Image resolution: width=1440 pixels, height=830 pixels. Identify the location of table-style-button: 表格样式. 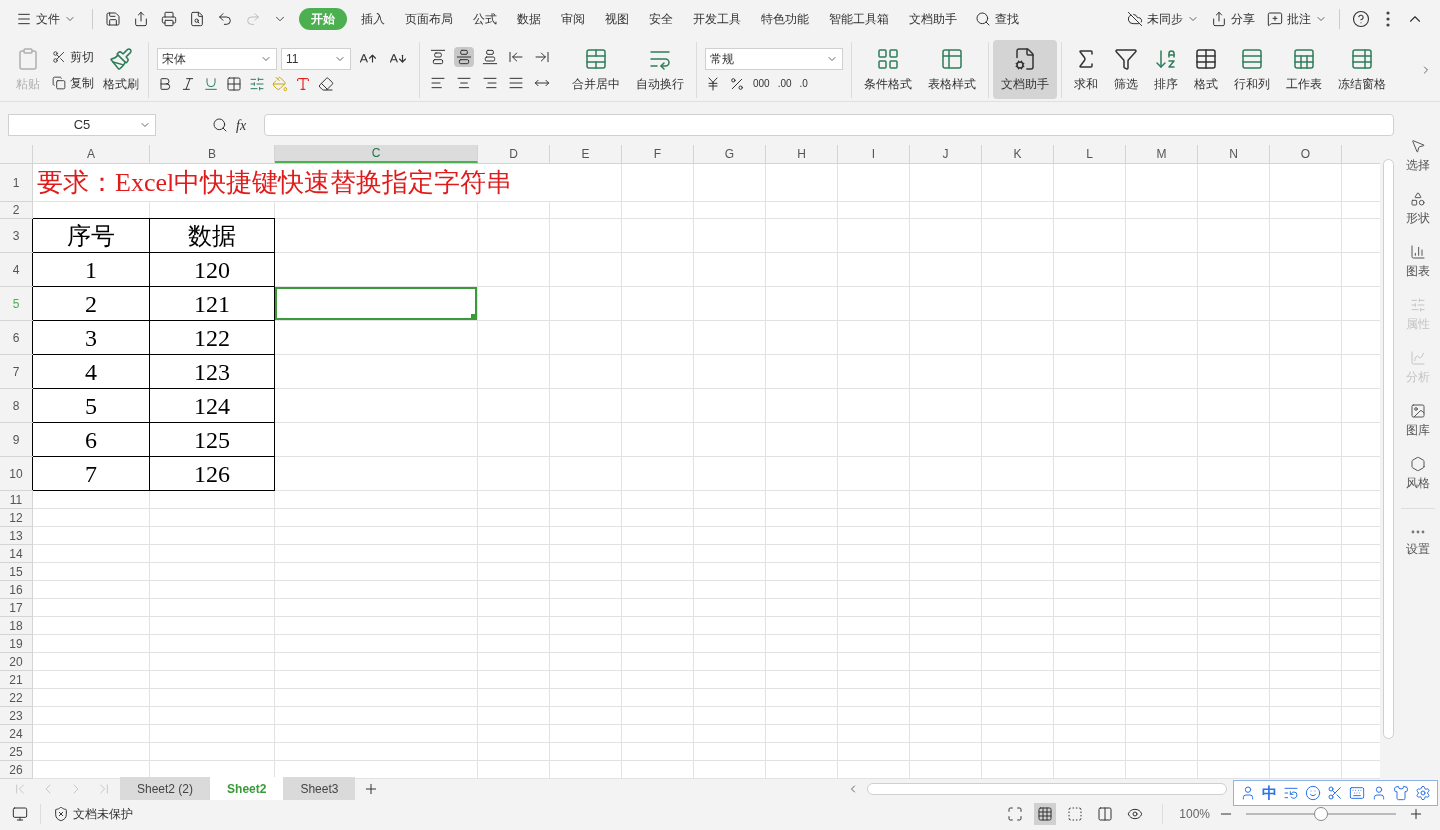
(952, 69).